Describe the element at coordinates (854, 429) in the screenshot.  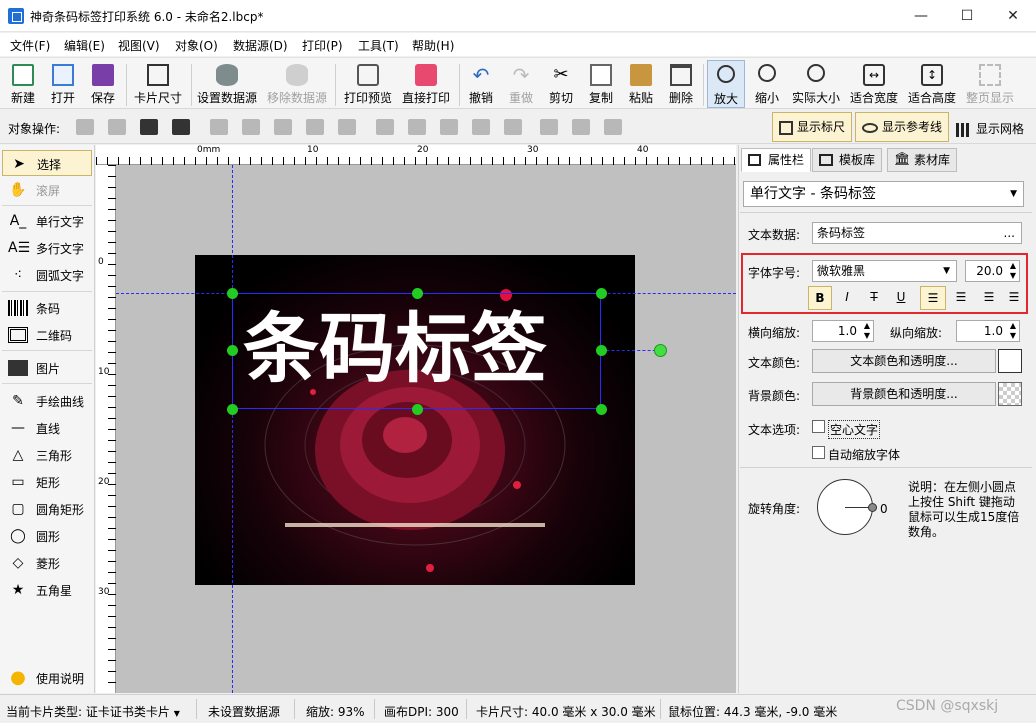
I see `hollow-text-label: 空心文字` at that location.